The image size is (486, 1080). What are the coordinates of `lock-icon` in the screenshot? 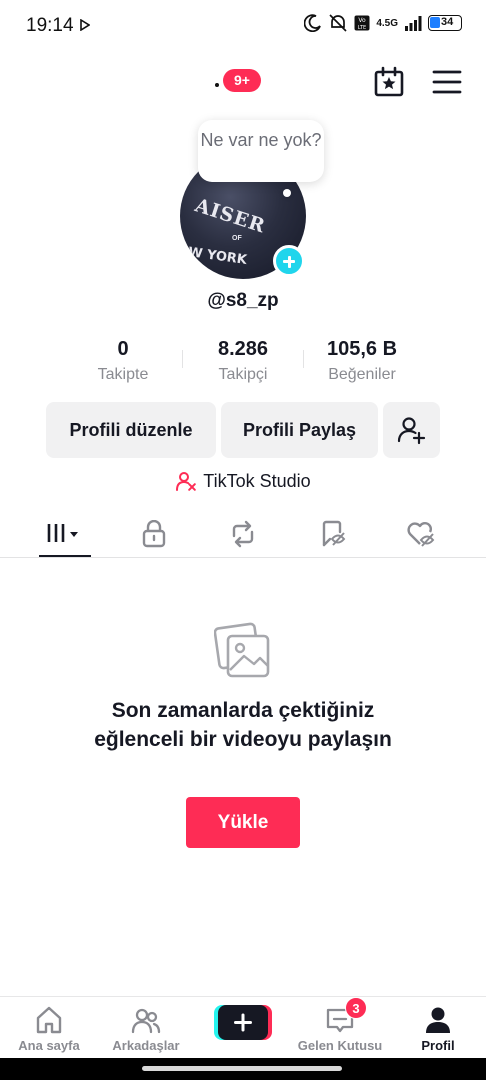 It's located at (154, 534).